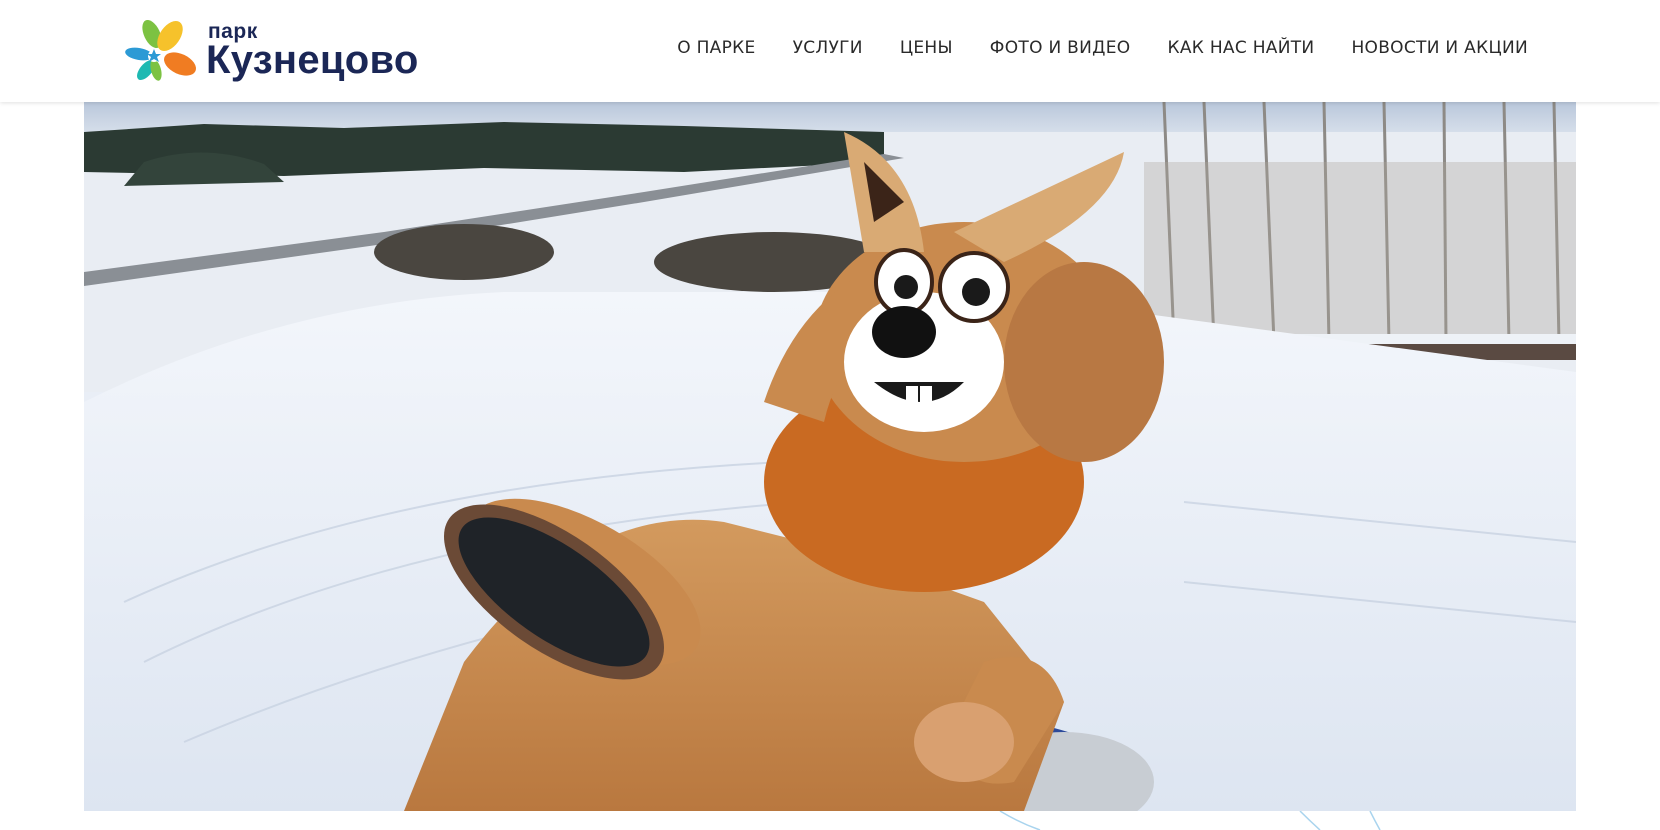 This screenshot has width=1660, height=830. I want to click on nav-item-services: УСЛУГИ, so click(828, 48).